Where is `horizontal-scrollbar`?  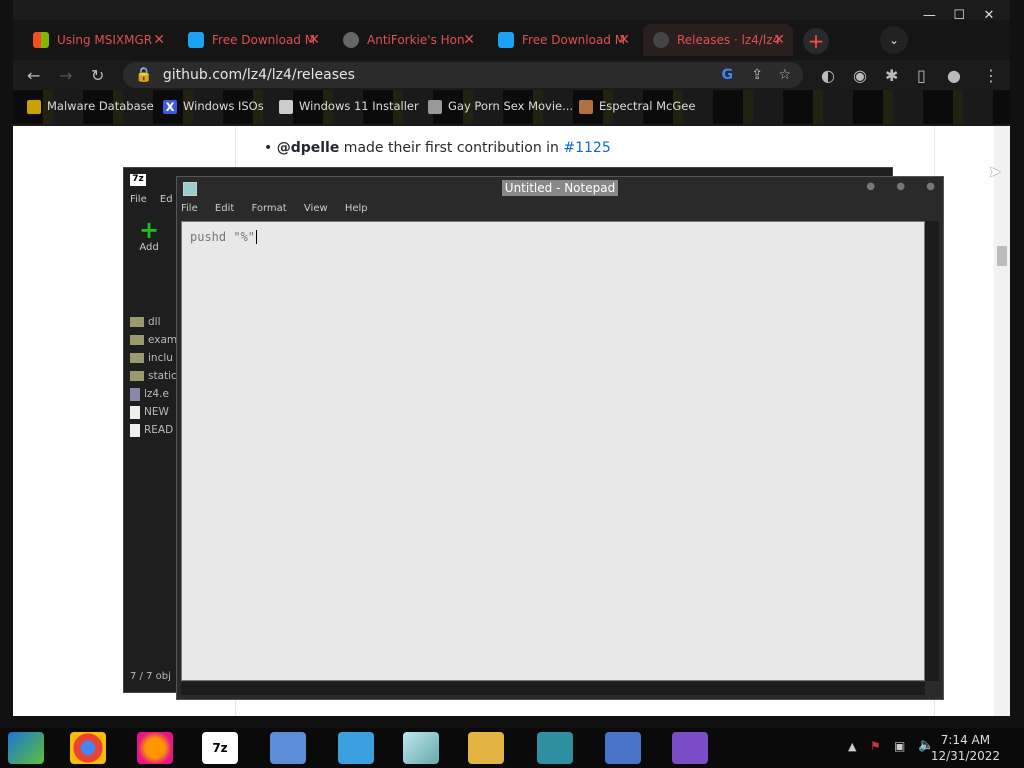
horizontal-scrollbar is located at coordinates (553, 688).